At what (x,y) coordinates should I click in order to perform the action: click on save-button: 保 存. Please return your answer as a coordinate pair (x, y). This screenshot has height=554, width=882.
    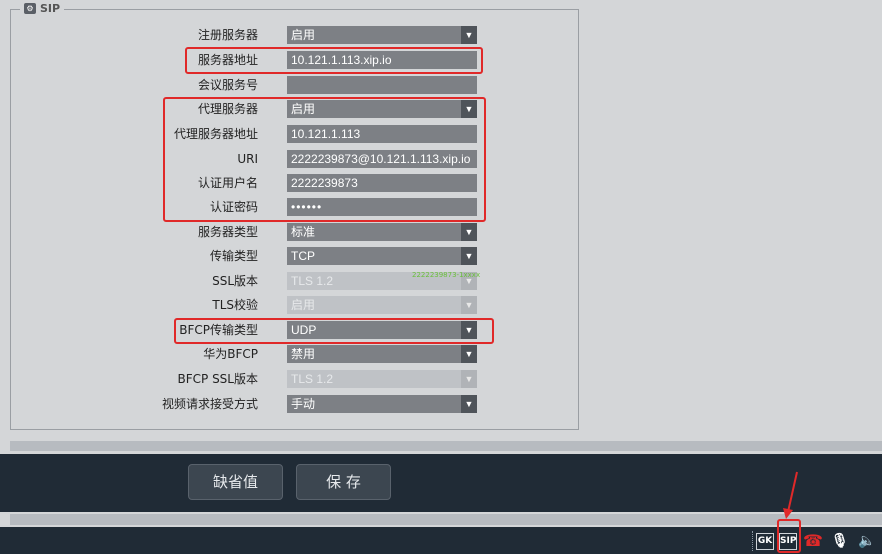
    Looking at the image, I should click on (343, 482).